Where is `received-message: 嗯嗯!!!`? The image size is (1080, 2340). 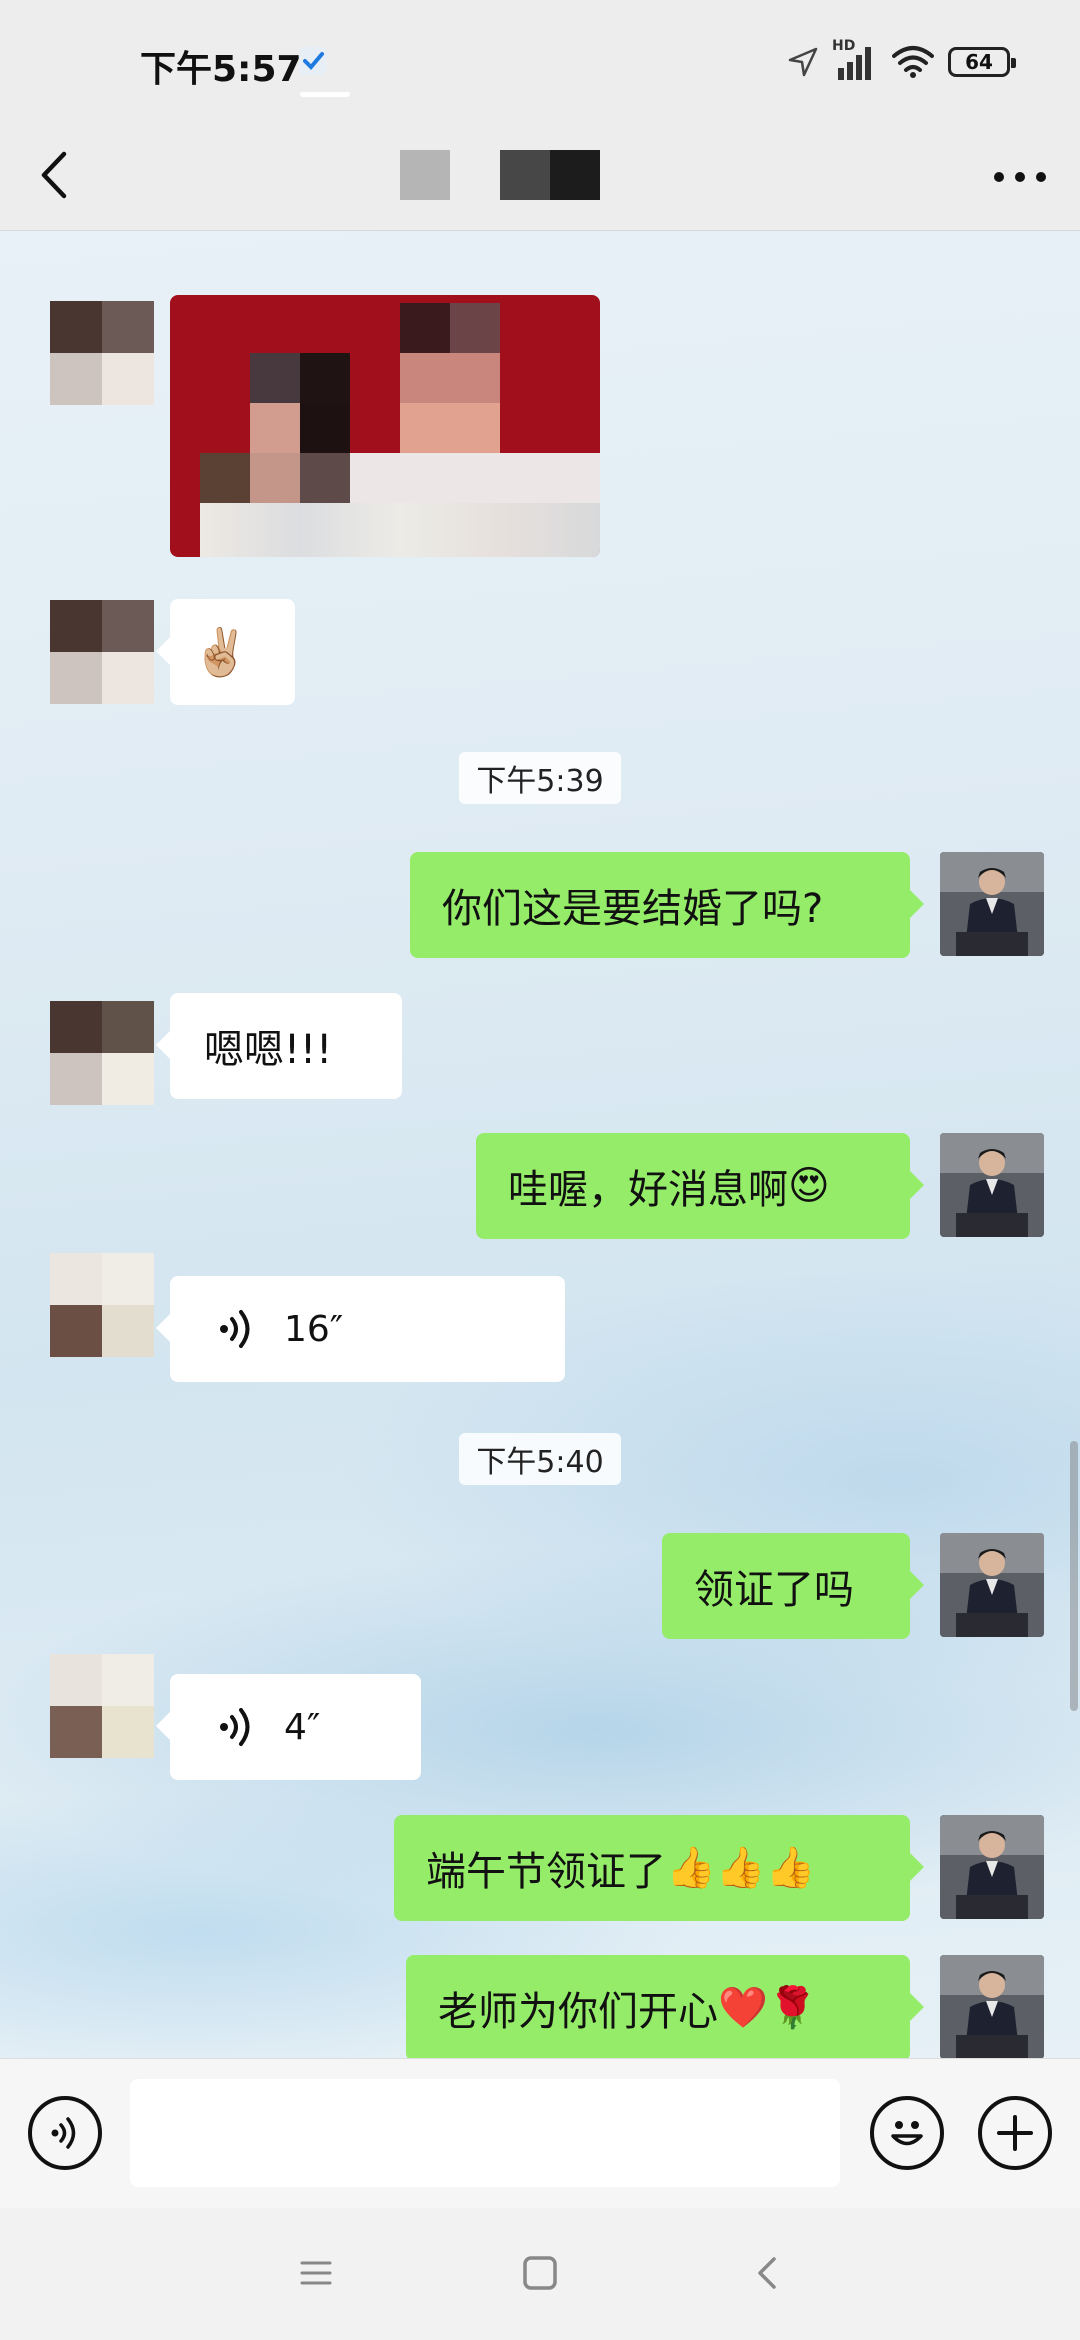
received-message: 嗯嗯!!! is located at coordinates (279, 1046).